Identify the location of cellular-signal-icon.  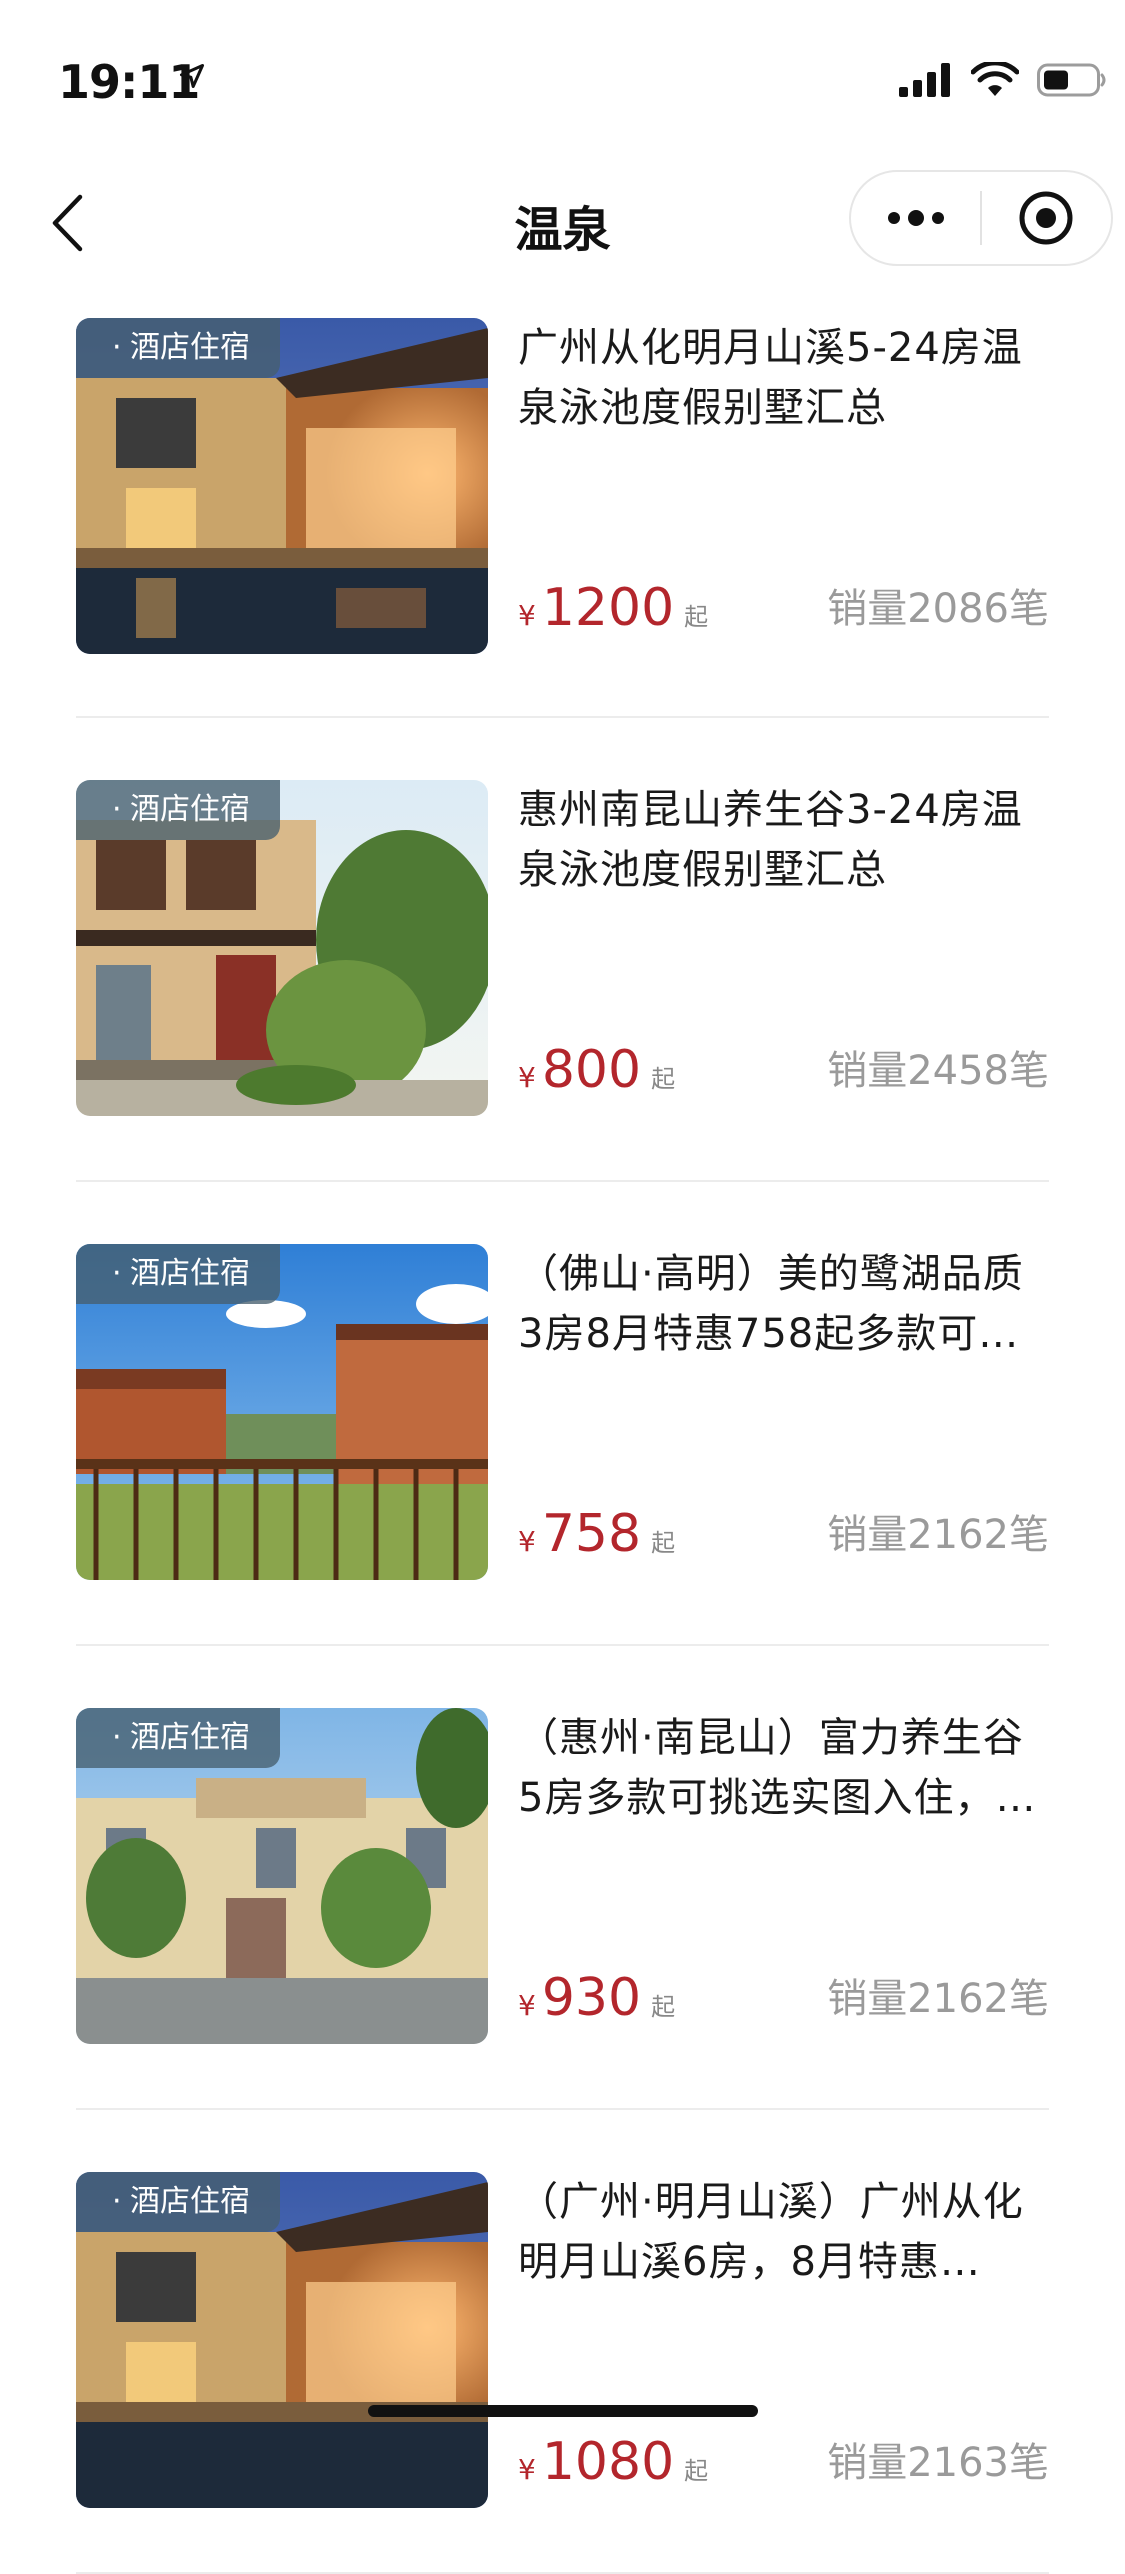
(924, 80).